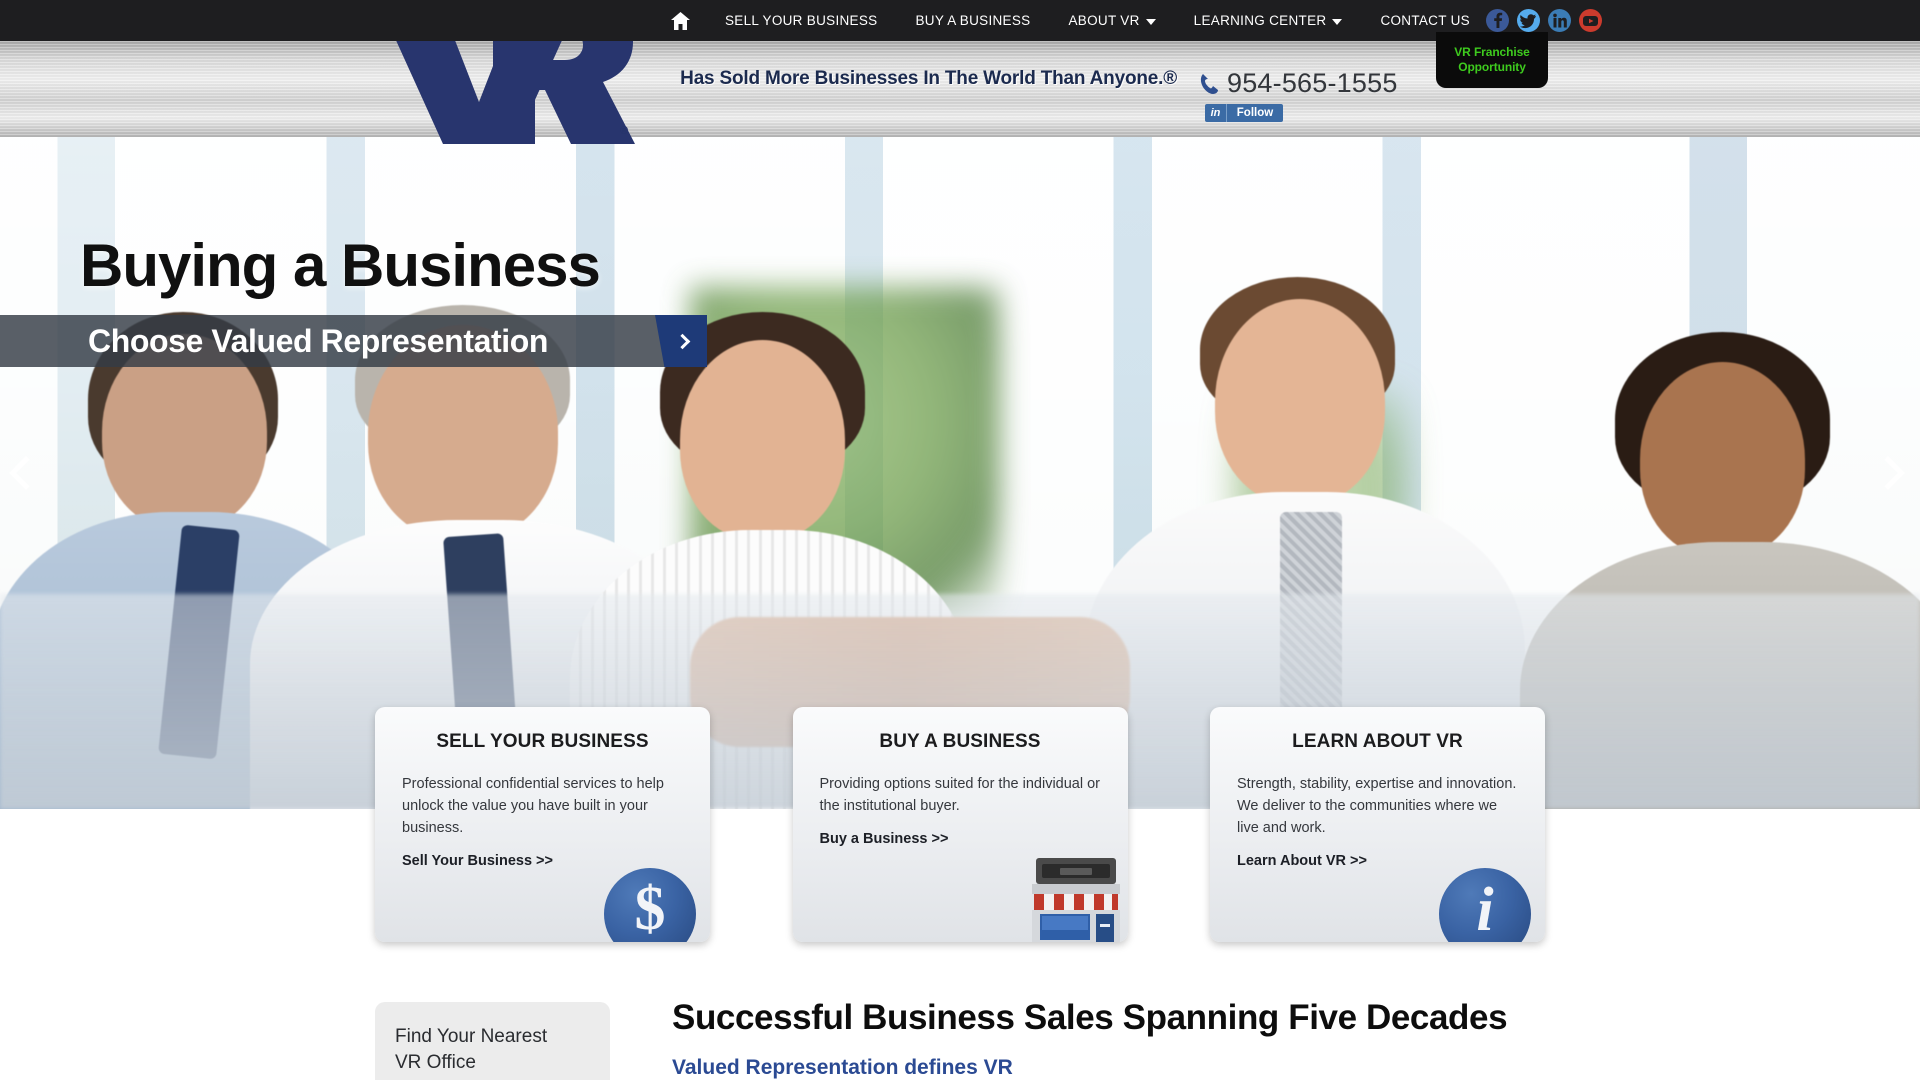 This screenshot has height=1080, width=1920. I want to click on nav-item-buy-a-business: BUY A BUSINESS, so click(972, 20).